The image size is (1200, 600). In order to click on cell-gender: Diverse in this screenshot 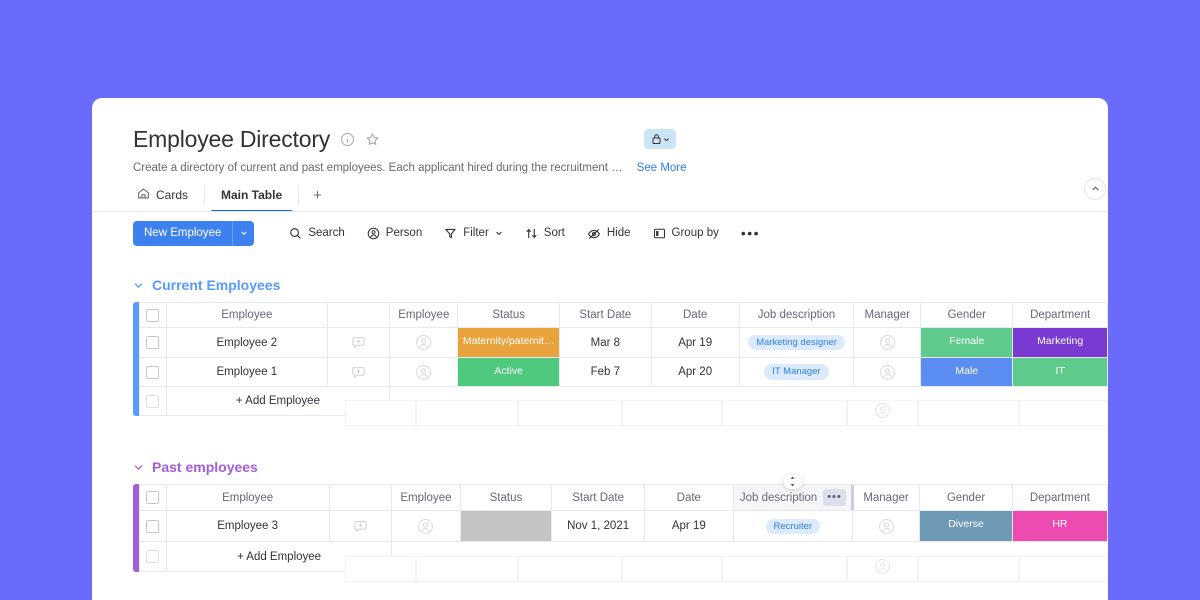, I will do `click(966, 526)`.